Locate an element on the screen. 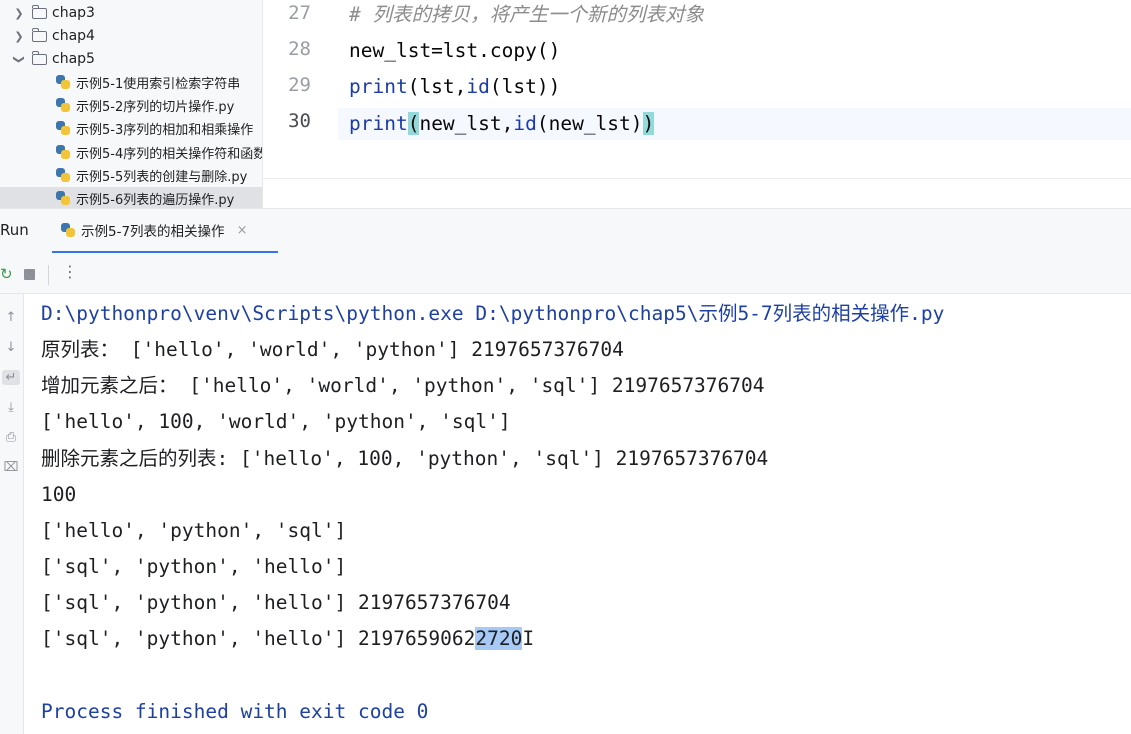 The height and width of the screenshot is (734, 1131). code-token: (lst, is located at coordinates (437, 86).